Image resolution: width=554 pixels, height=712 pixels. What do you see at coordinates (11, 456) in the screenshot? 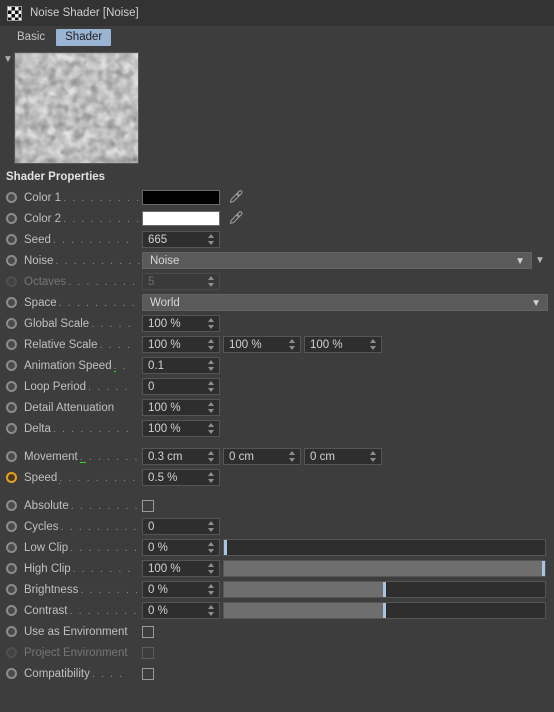
I see `keyframe-dot-movement` at bounding box center [11, 456].